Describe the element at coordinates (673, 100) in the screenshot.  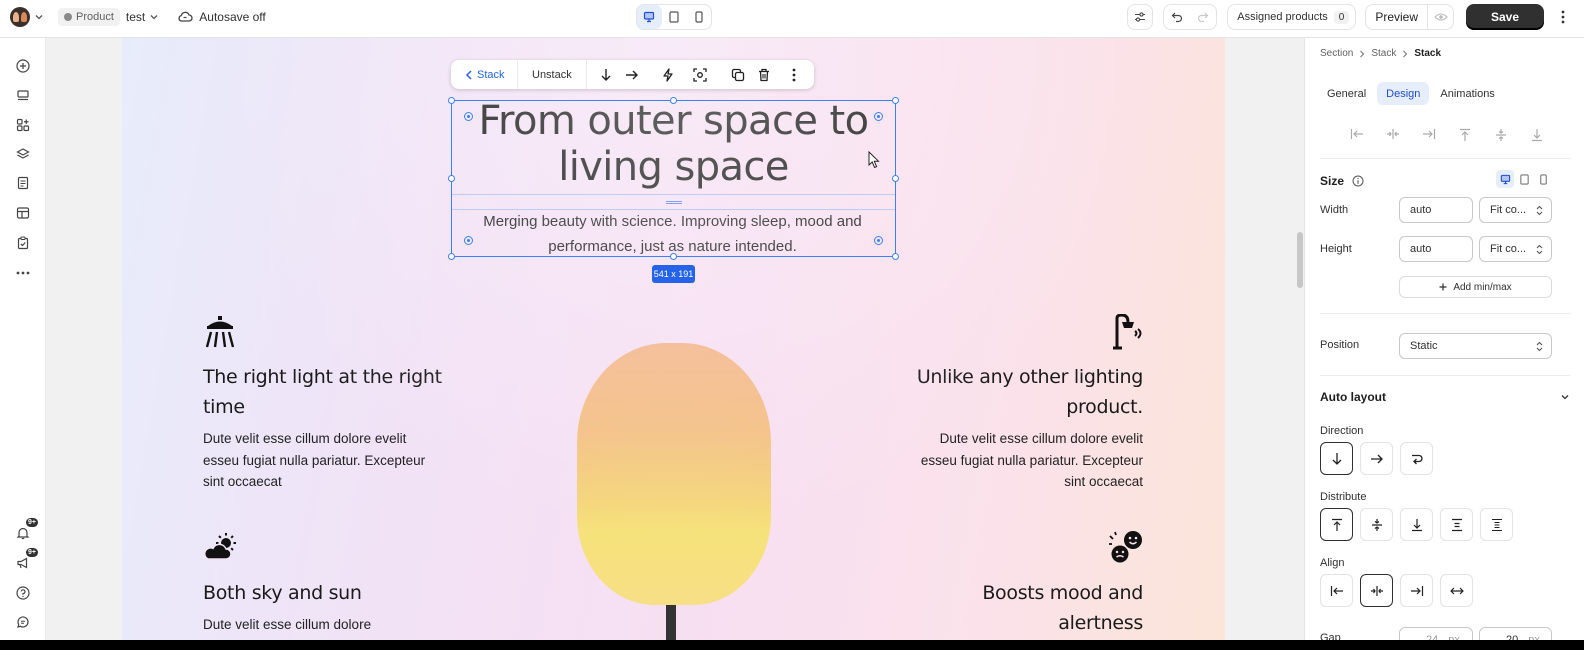
I see `resize-handle-top` at that location.